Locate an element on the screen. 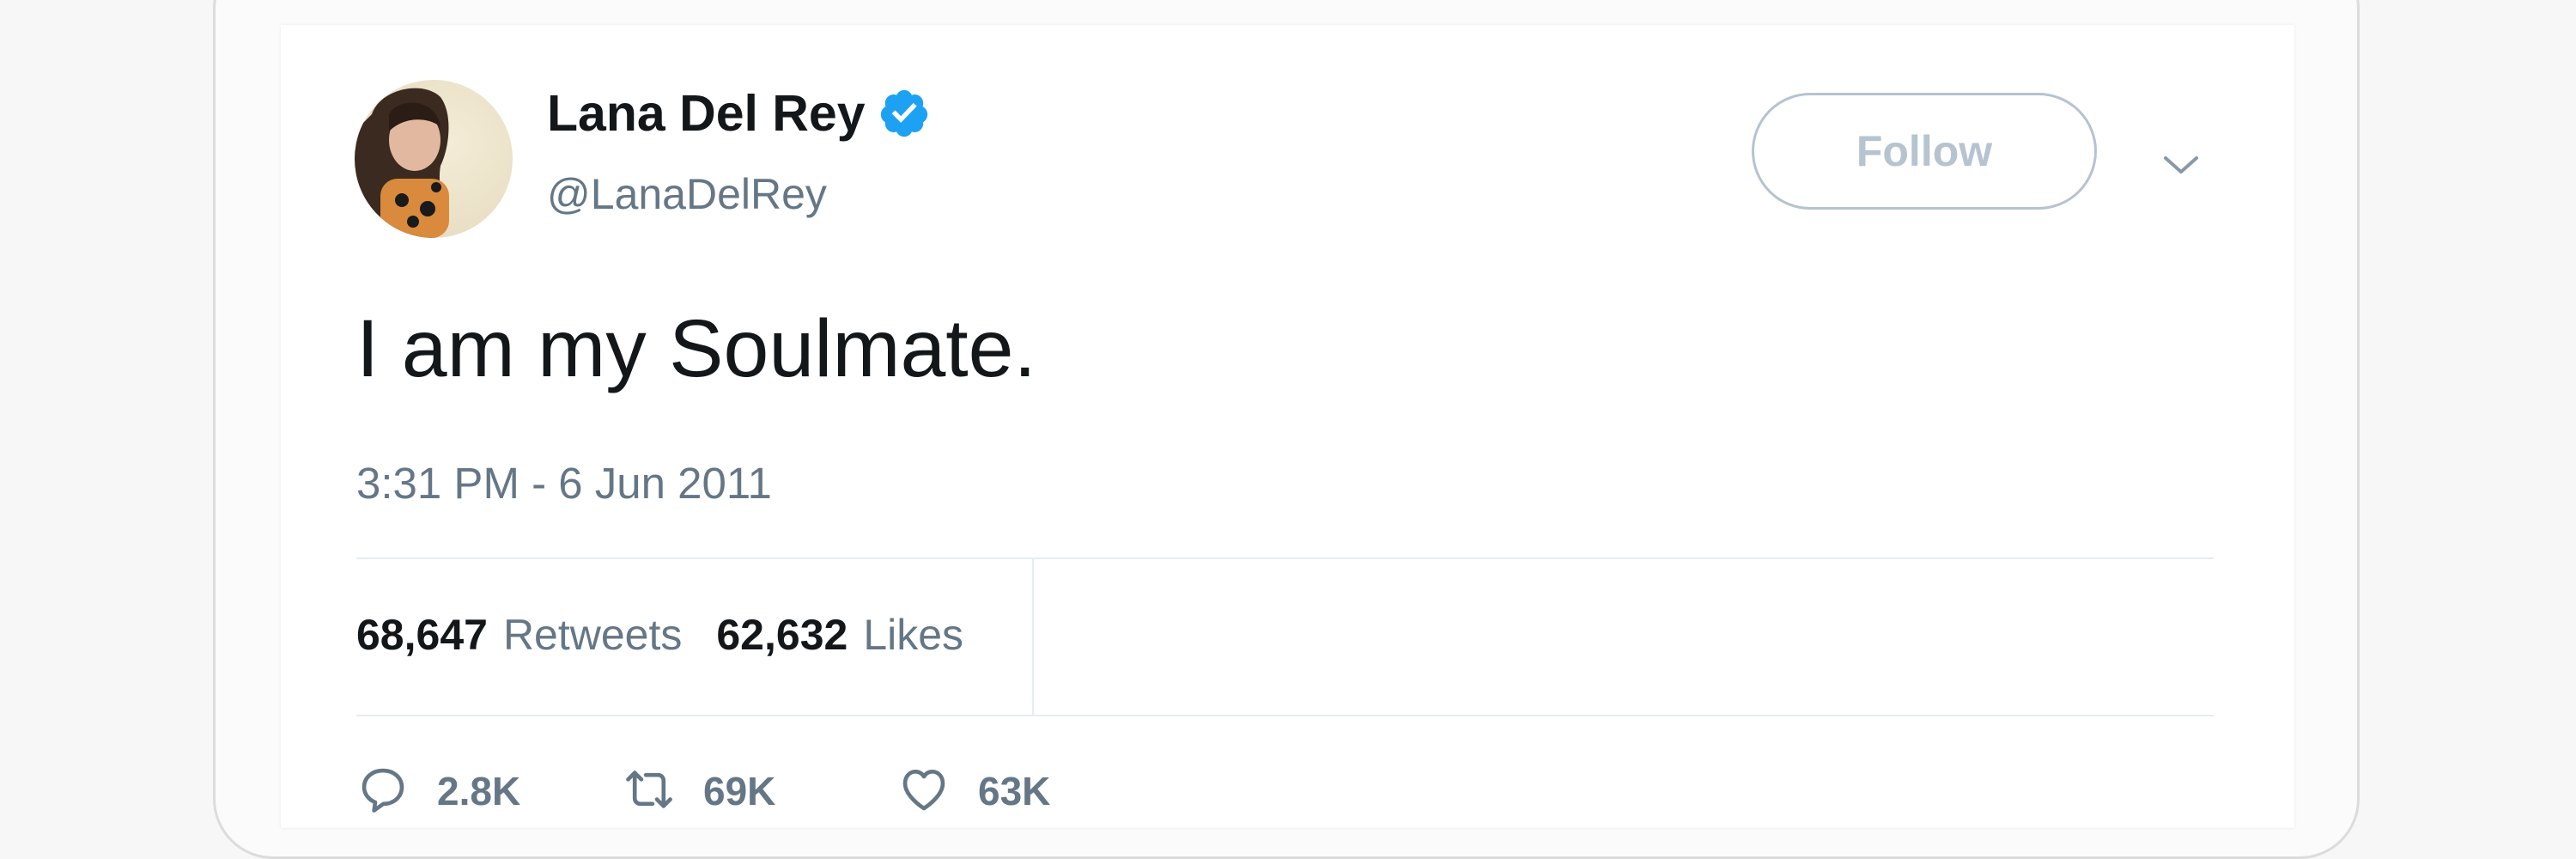 This screenshot has width=2576, height=859. avatar is located at coordinates (434, 159).